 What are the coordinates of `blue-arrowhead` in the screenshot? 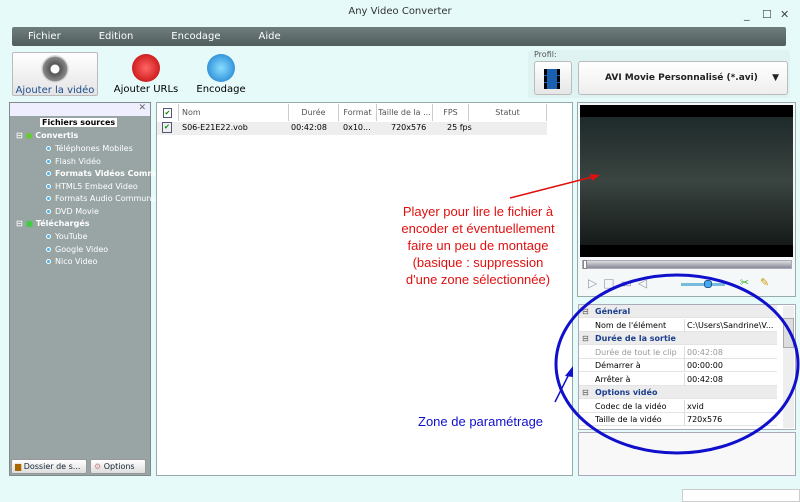 It's located at (569, 371).